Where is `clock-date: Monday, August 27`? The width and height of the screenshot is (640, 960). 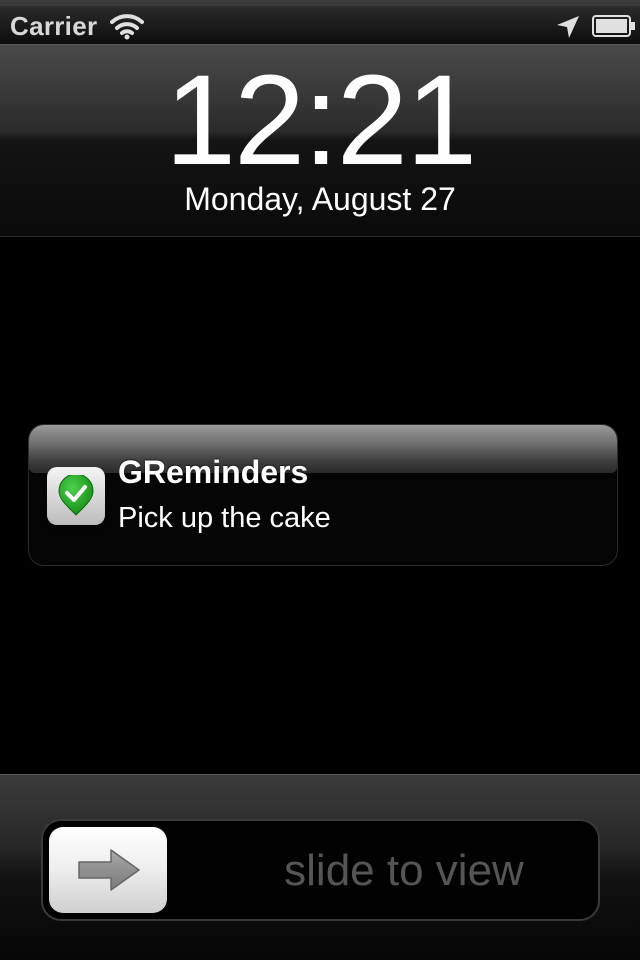 clock-date: Monday, August 27 is located at coordinates (320, 199).